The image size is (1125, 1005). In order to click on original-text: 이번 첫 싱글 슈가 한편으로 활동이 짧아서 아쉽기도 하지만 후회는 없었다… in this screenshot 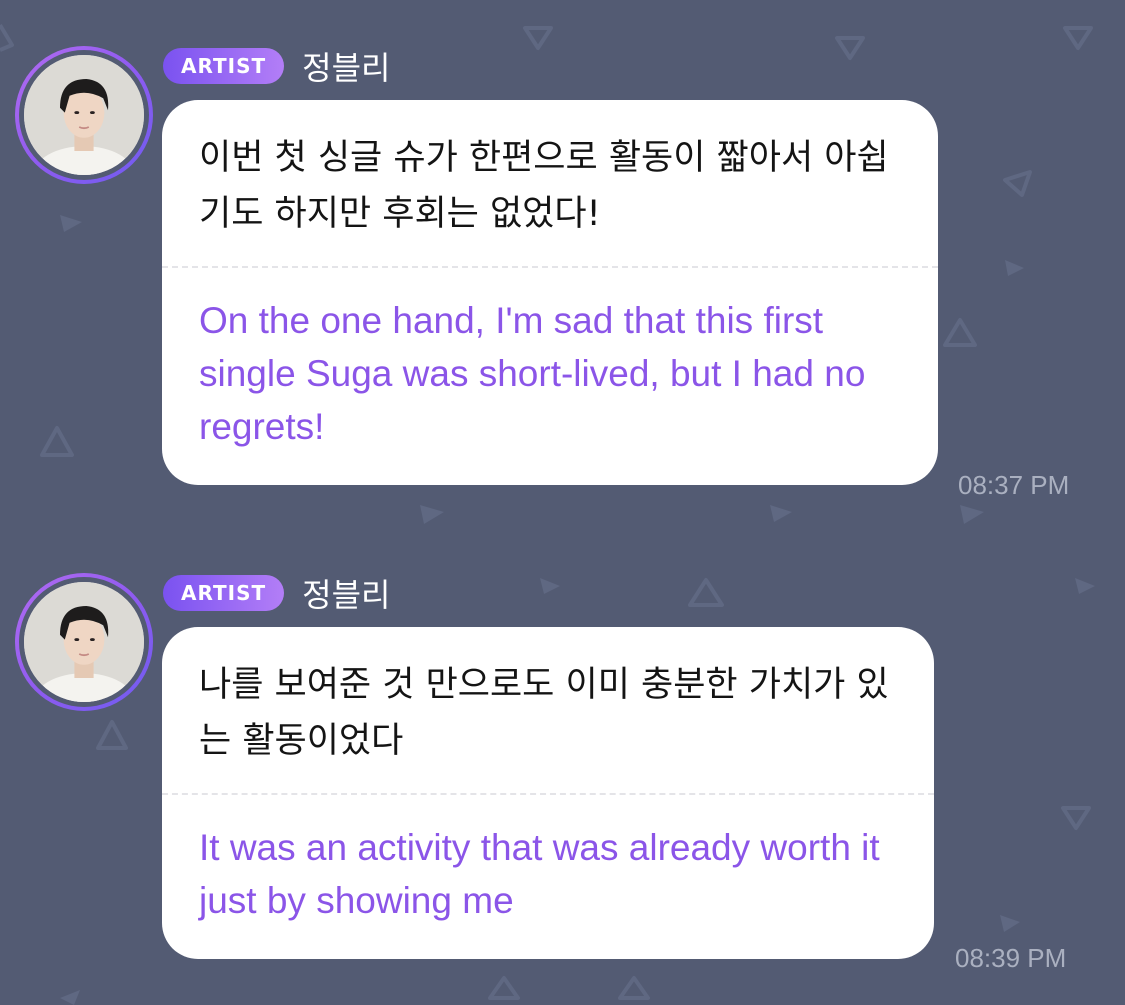, I will do `click(544, 186)`.